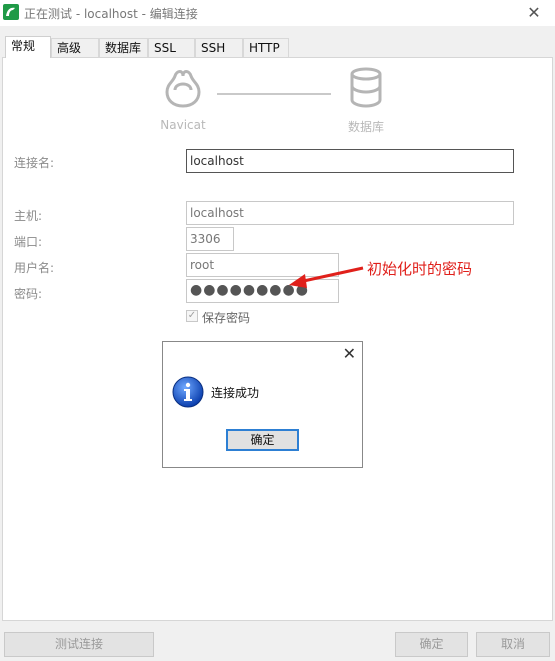 This screenshot has height=661, width=555. Describe the element at coordinates (262, 354) in the screenshot. I see `dialog-titlebar: ✕` at that location.